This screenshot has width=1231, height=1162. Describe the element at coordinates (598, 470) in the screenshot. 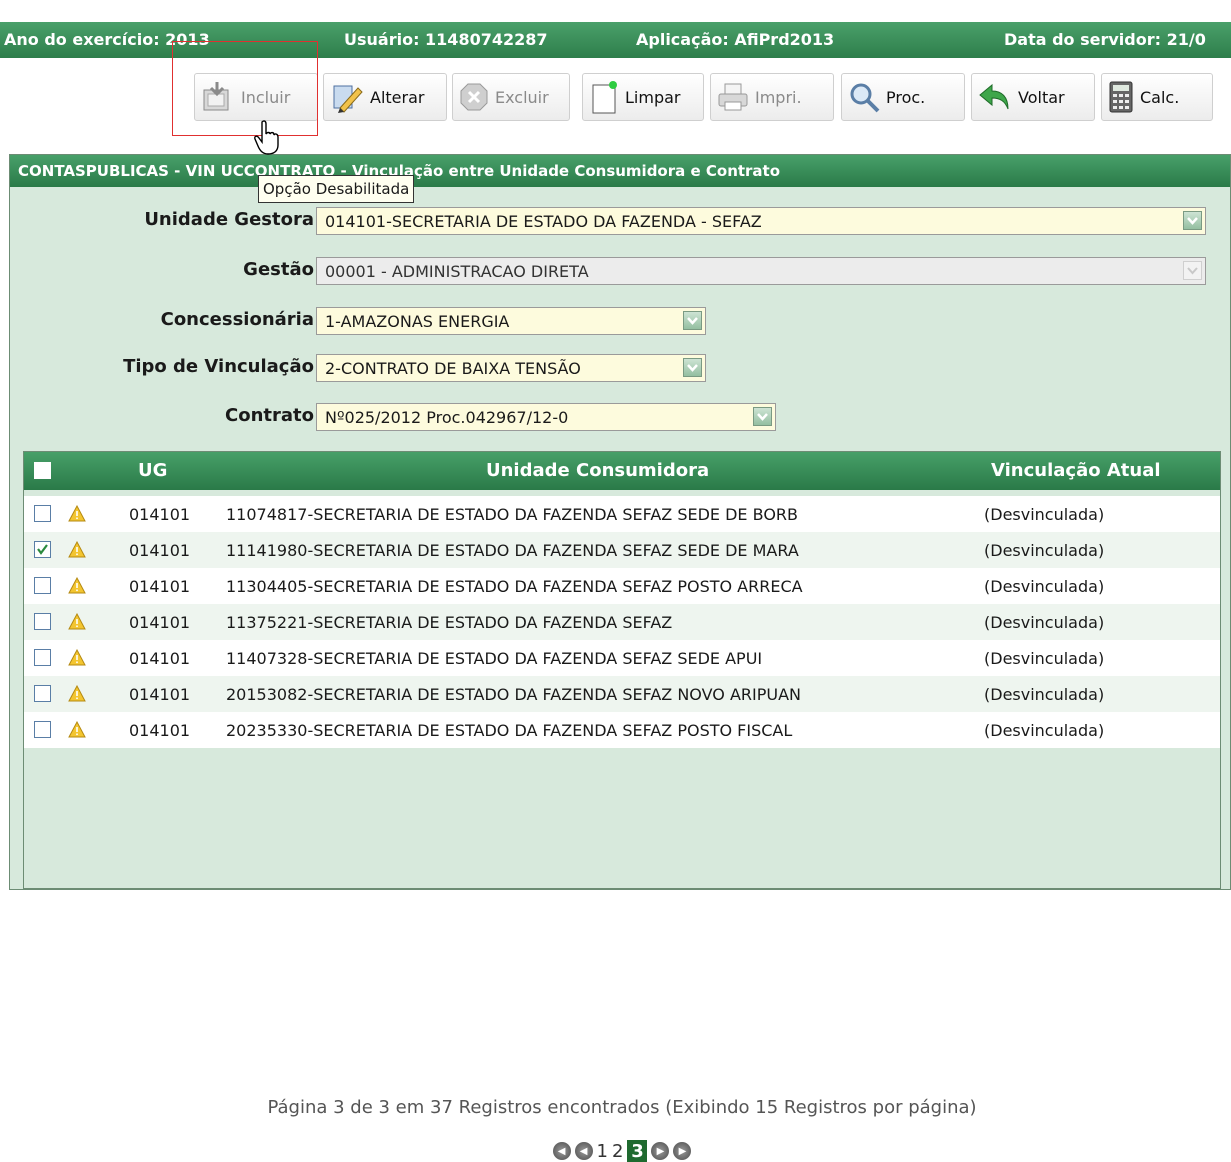

I see `header-unidade: Unidade Consumidora` at that location.